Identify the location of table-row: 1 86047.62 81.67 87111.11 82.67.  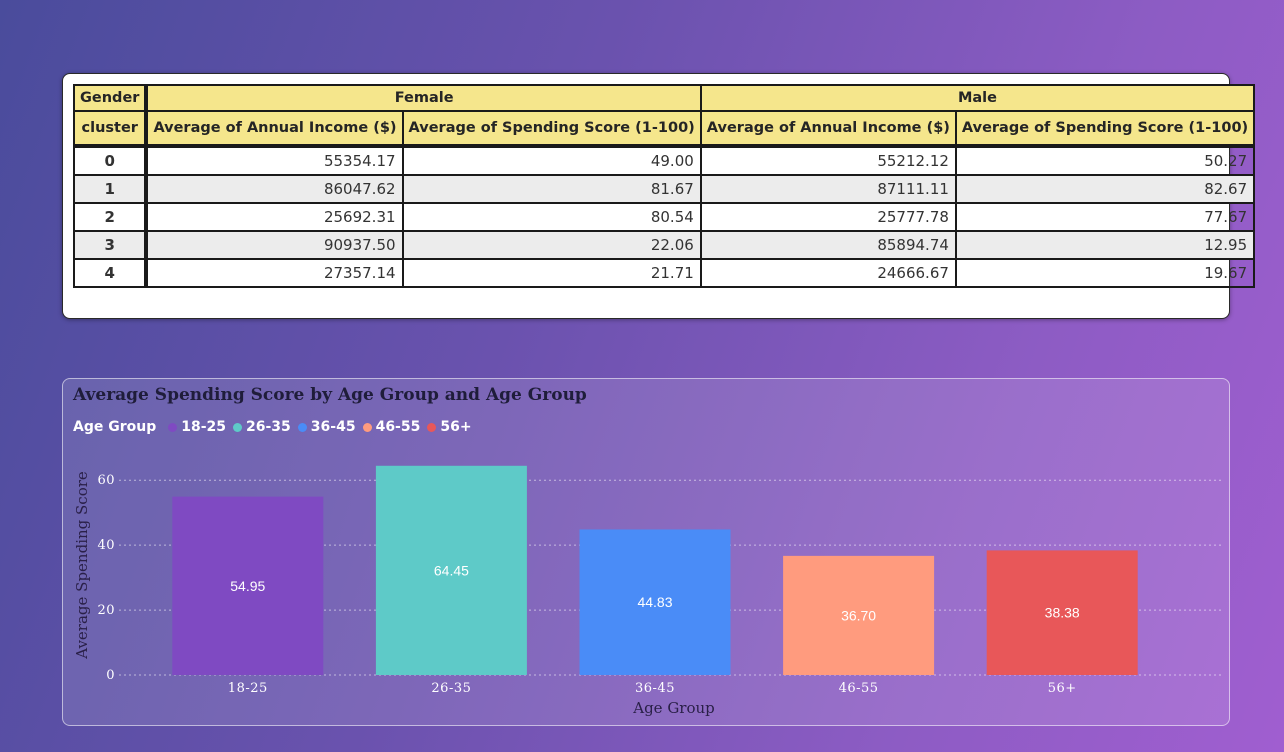
(664, 189).